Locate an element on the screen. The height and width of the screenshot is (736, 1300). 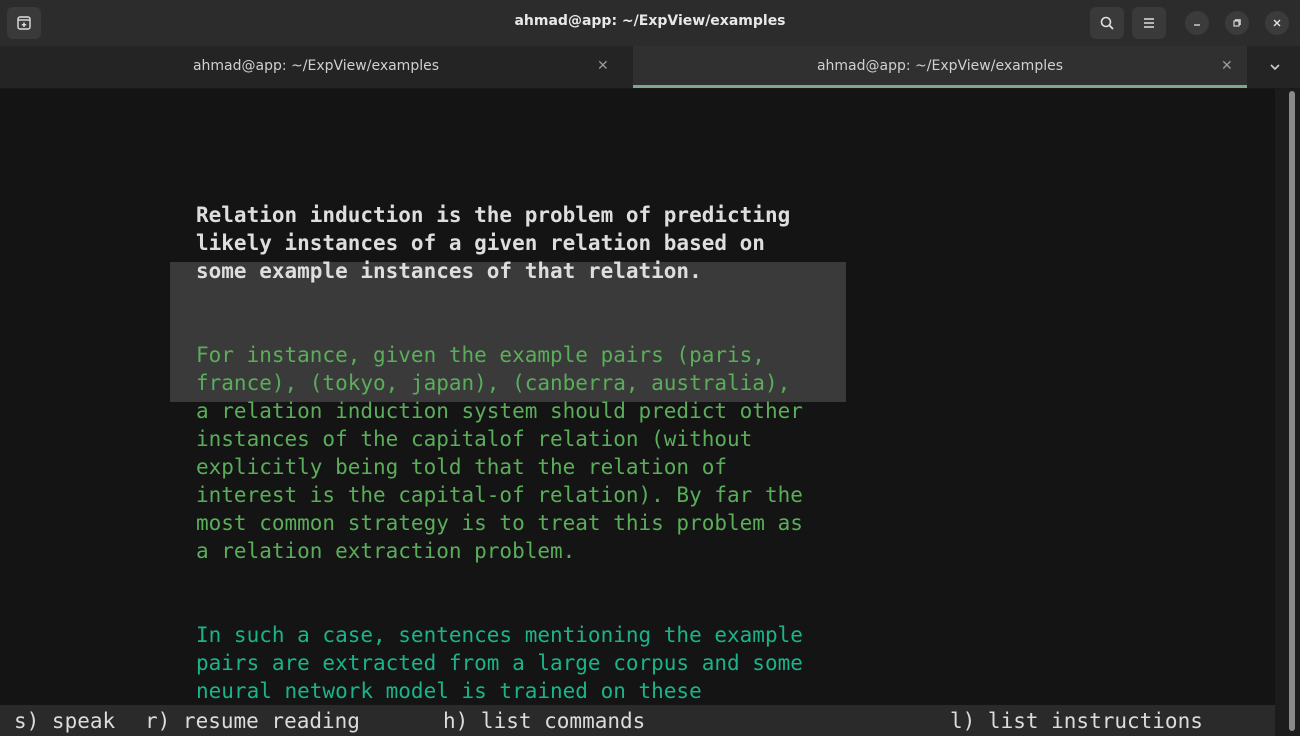
close-icon is located at coordinates (1277, 23).